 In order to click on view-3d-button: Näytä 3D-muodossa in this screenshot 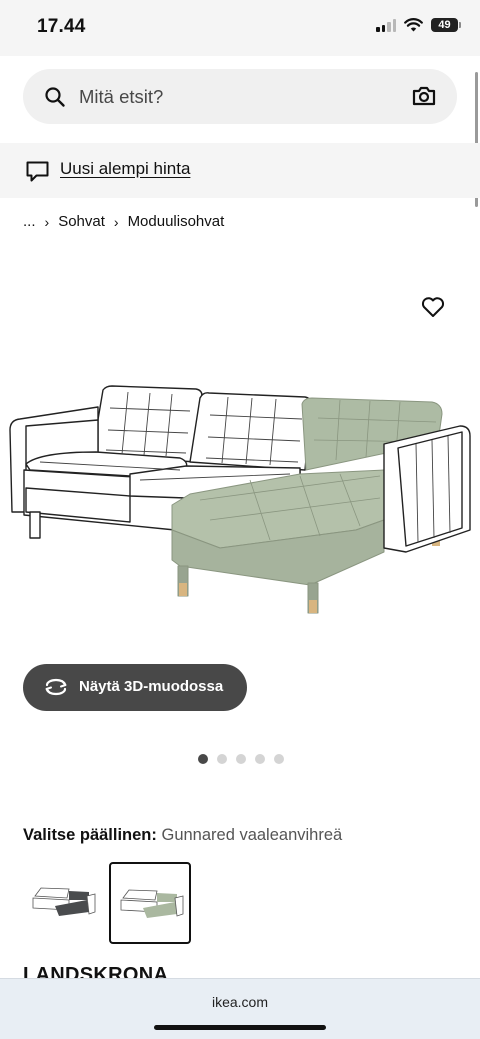, I will do `click(135, 687)`.